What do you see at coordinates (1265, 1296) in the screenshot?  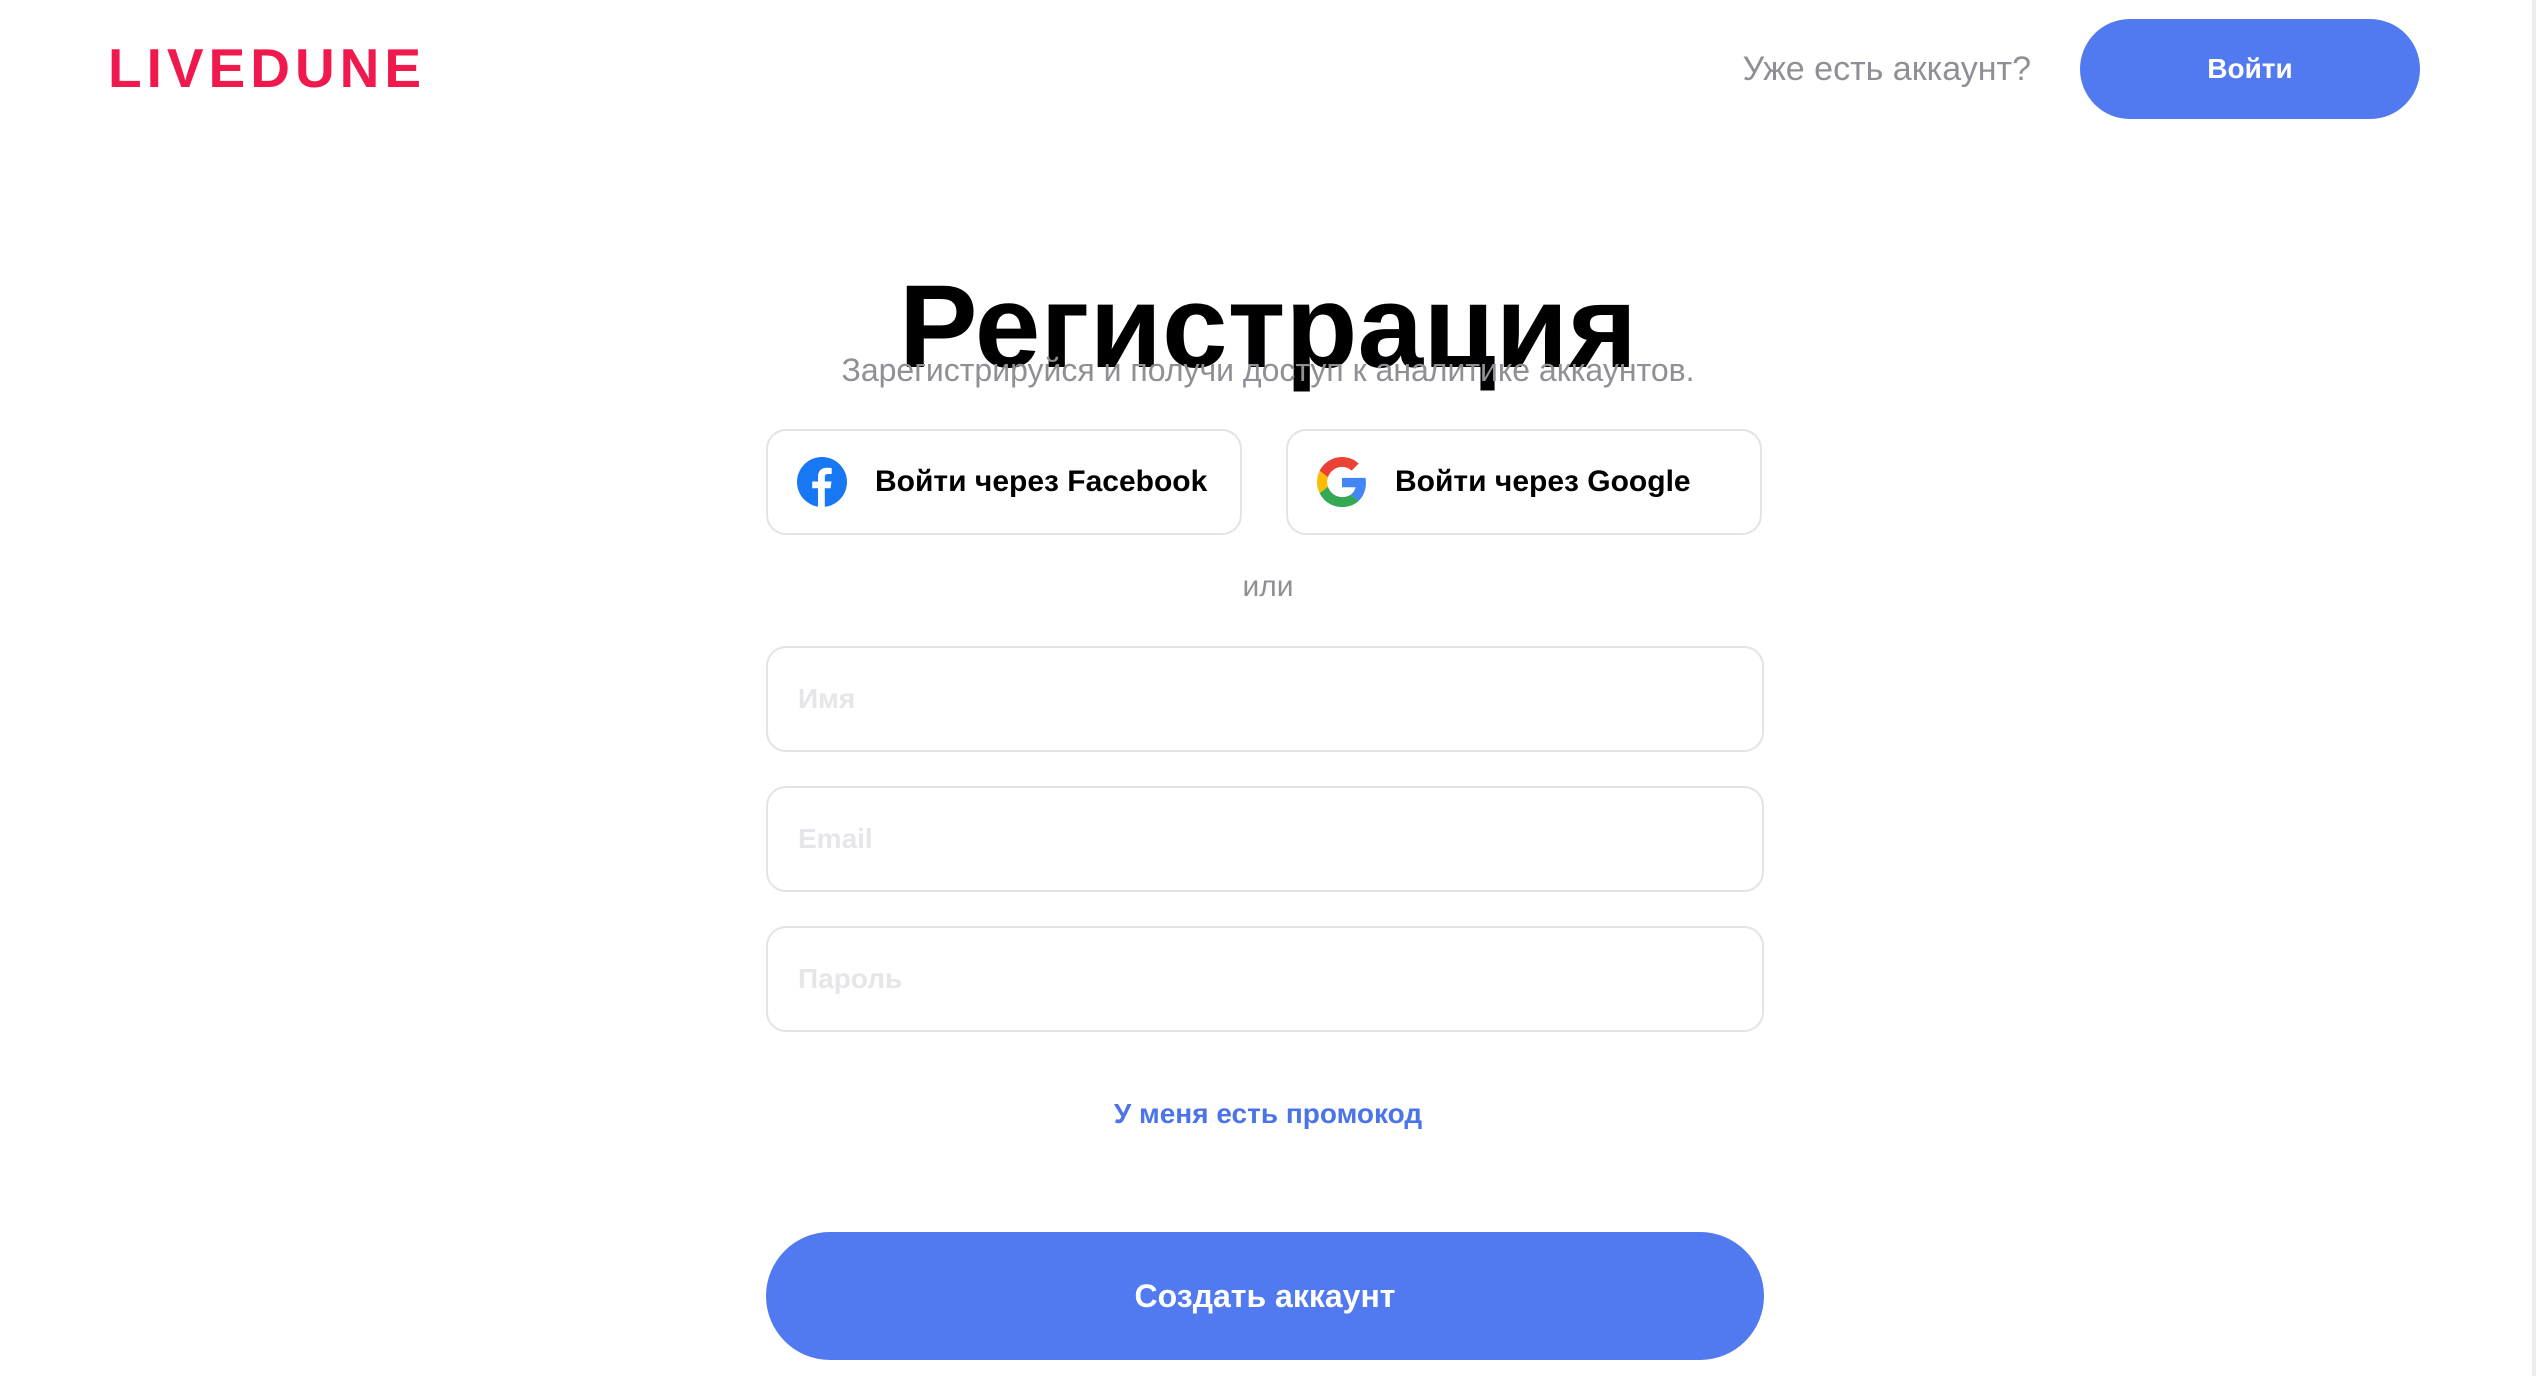 I see `create-account-button: Создать аккаунт` at bounding box center [1265, 1296].